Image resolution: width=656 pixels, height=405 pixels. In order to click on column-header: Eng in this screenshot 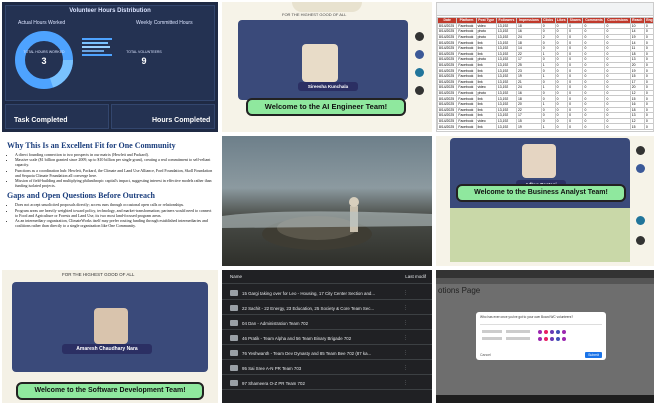, I will do `click(648, 20)`.